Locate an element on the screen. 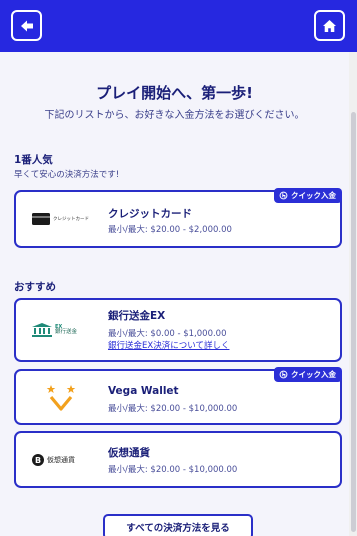  section-subtitle-popular: 早くて安心の決済方法です! is located at coordinates (67, 175).